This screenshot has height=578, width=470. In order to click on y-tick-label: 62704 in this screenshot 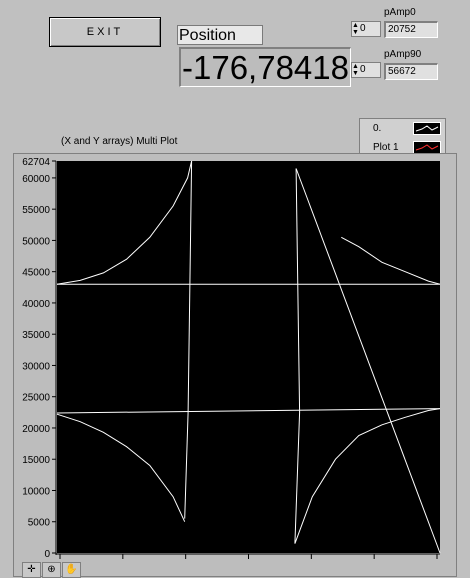, I will do `click(36, 162)`.